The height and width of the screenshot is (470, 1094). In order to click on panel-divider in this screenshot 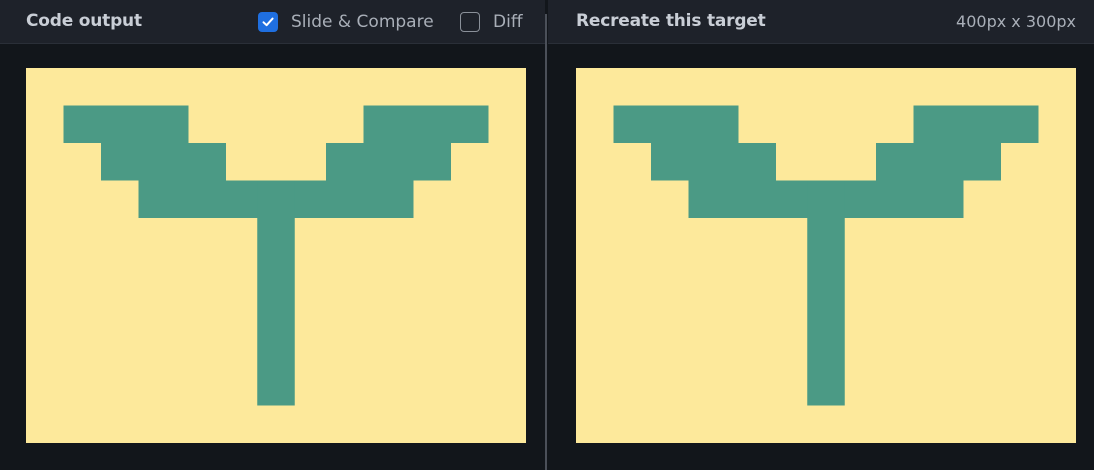, I will do `click(546, 242)`.